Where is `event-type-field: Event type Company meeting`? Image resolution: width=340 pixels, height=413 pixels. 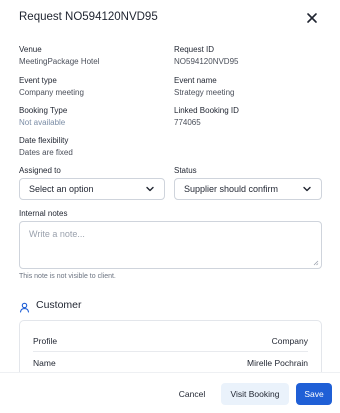 event-type-field: Event type Company meeting is located at coordinates (89, 87).